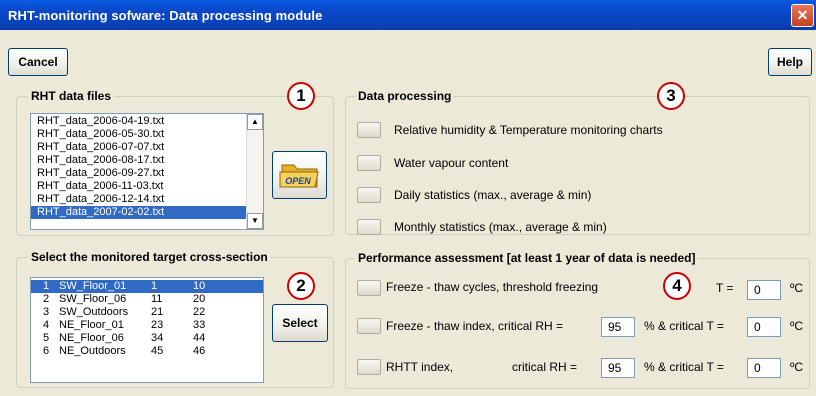  What do you see at coordinates (157, 338) in the screenshot?
I see `target-cell-a: 34` at bounding box center [157, 338].